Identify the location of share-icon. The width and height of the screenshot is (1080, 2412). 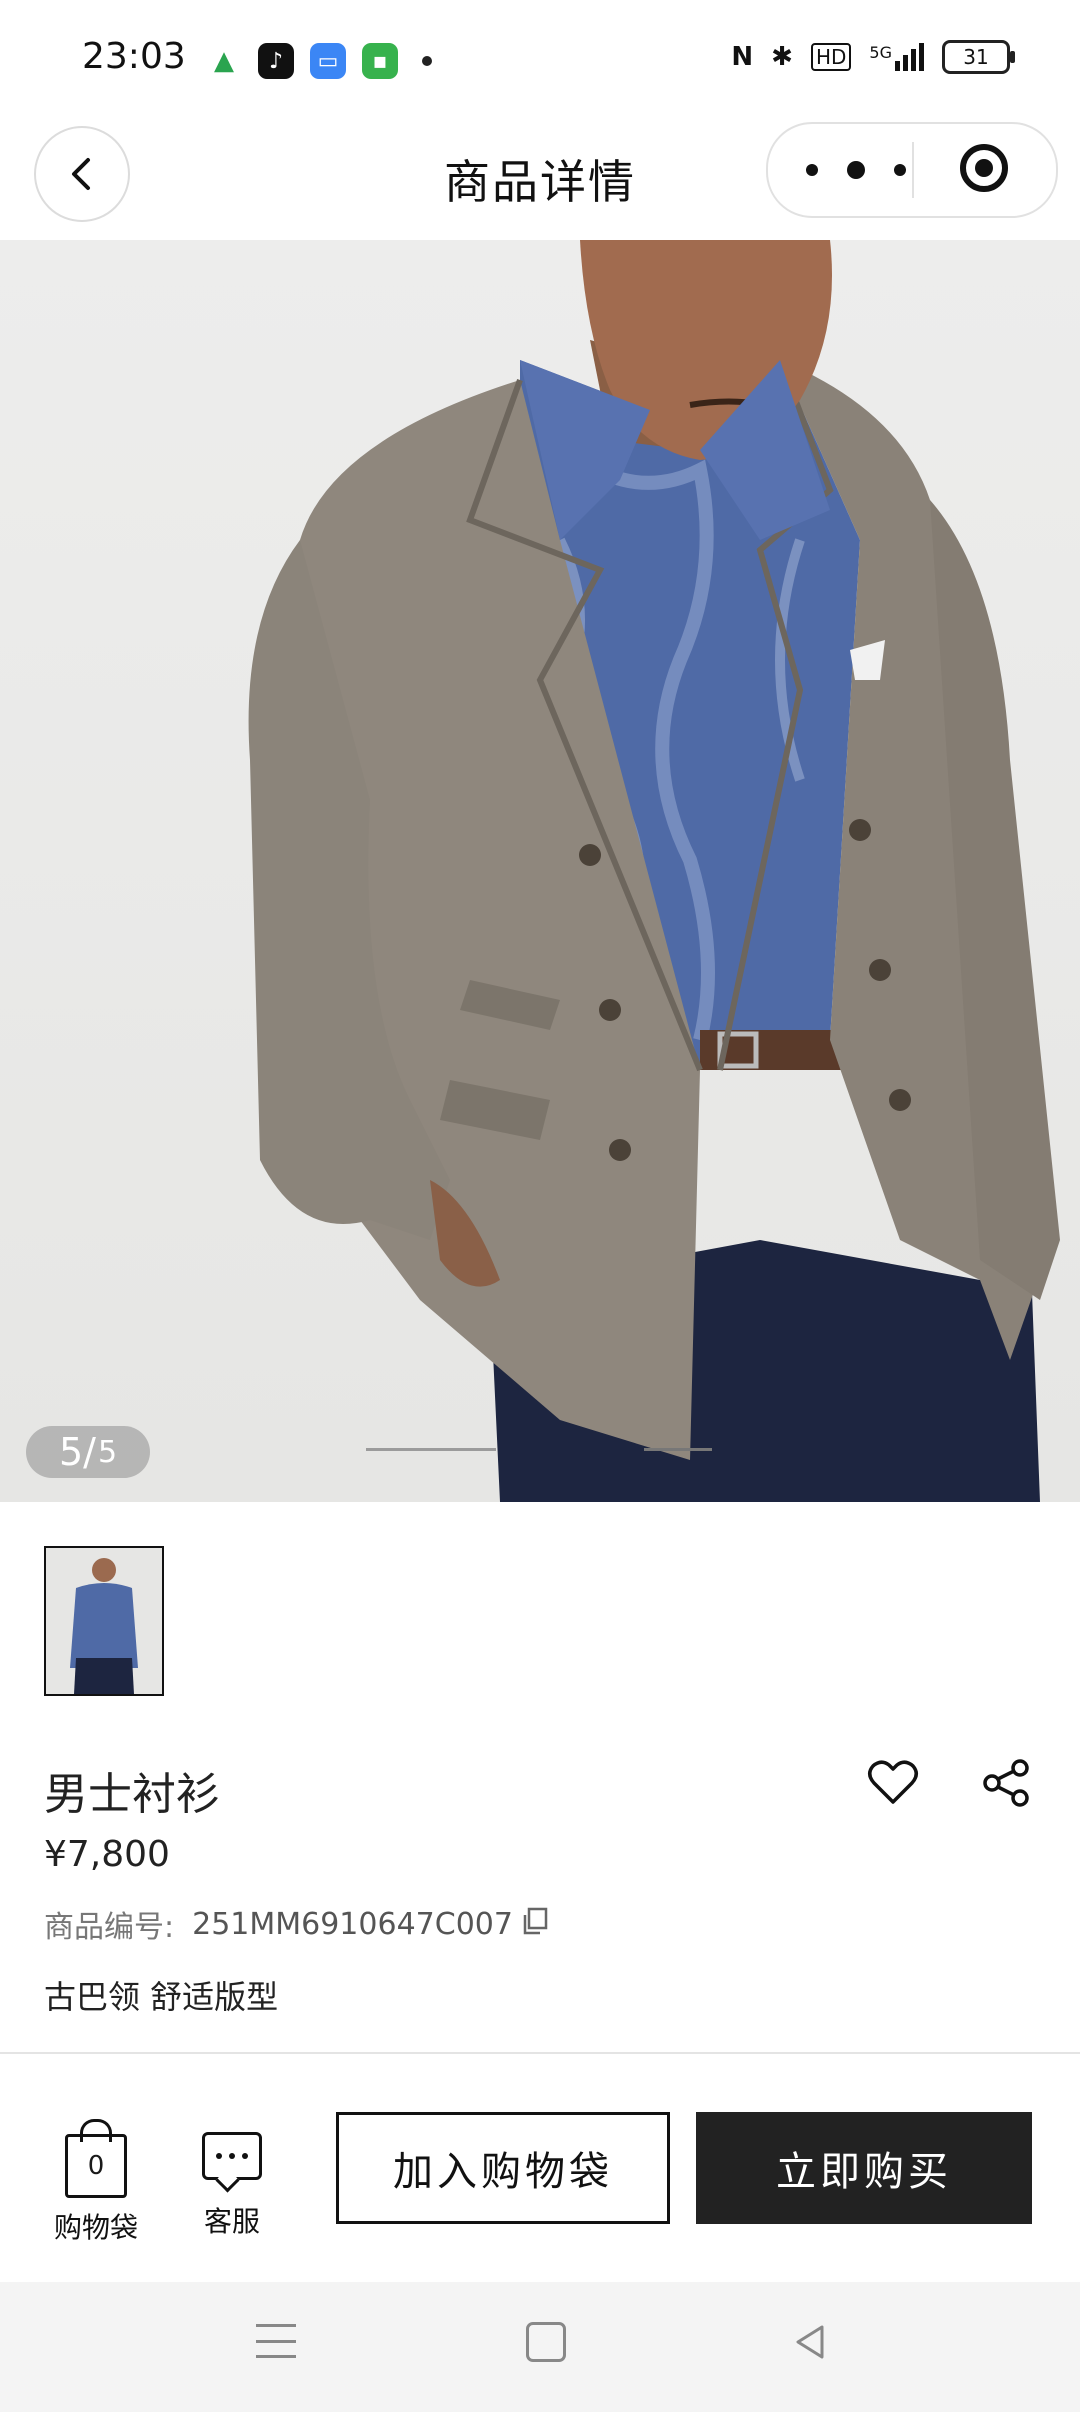
(1007, 1783).